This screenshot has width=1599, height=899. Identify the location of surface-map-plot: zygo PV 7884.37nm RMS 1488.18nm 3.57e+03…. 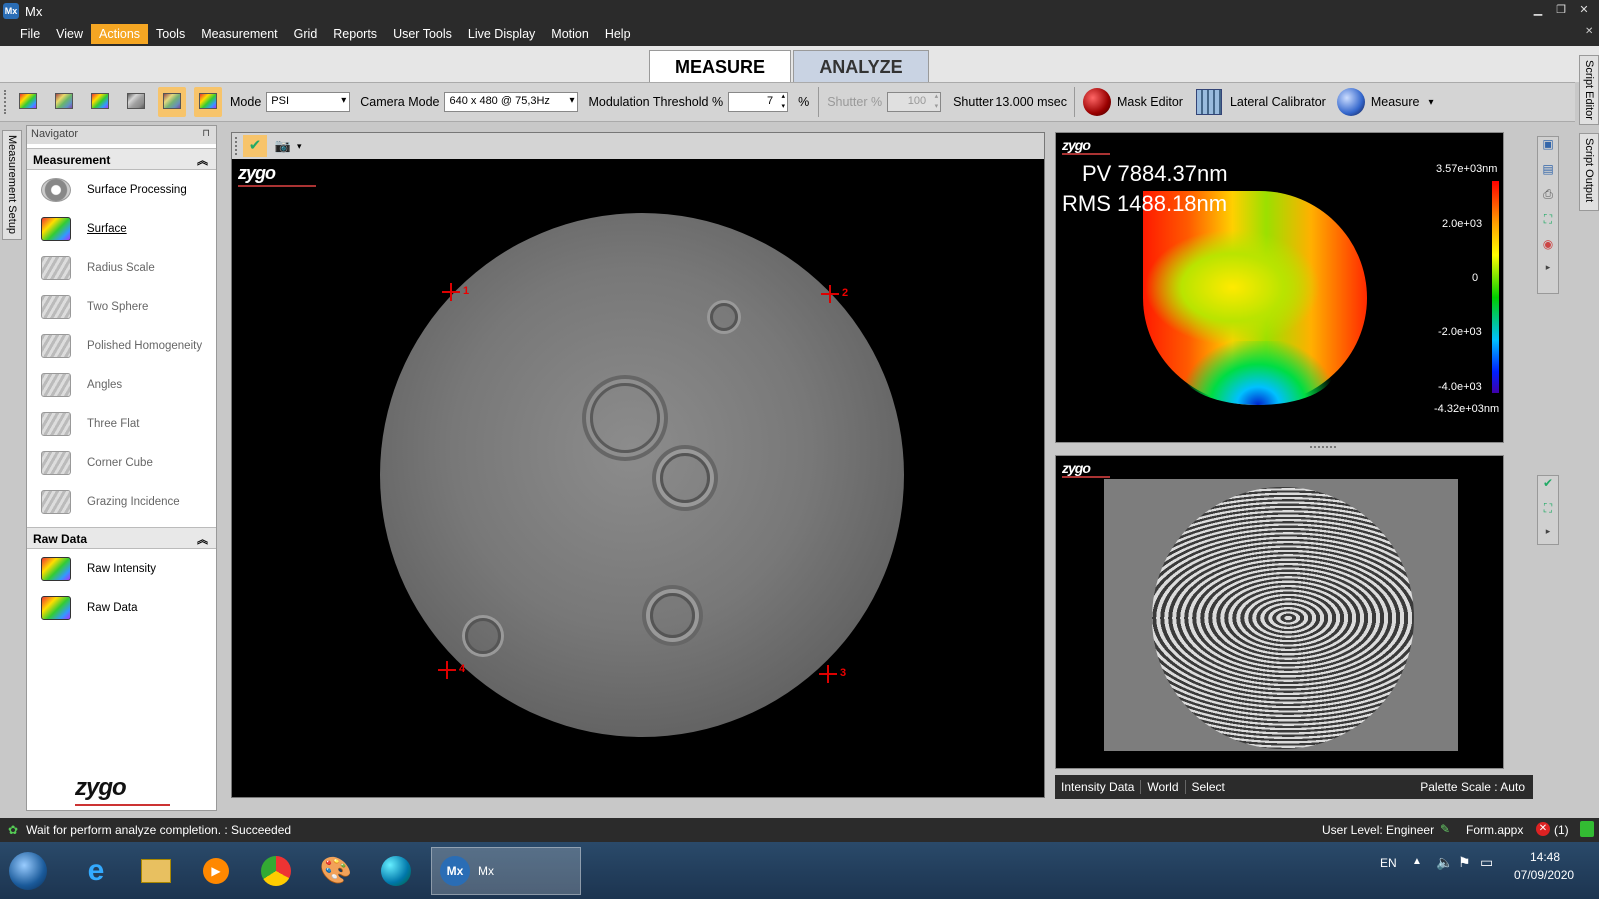
(1279, 287).